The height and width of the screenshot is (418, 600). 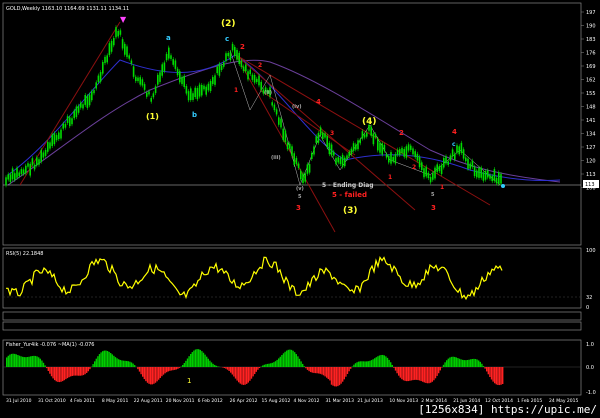 What do you see at coordinates (254, 278) in the screenshot?
I see `rsi-line` at bounding box center [254, 278].